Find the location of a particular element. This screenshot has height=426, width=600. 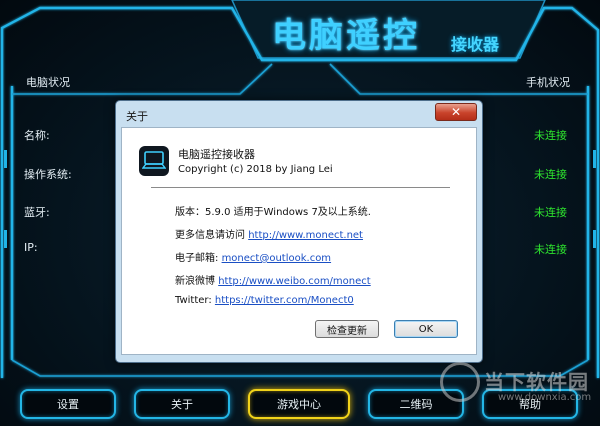

app-title: 电脑遥控 is located at coordinates (346, 36).